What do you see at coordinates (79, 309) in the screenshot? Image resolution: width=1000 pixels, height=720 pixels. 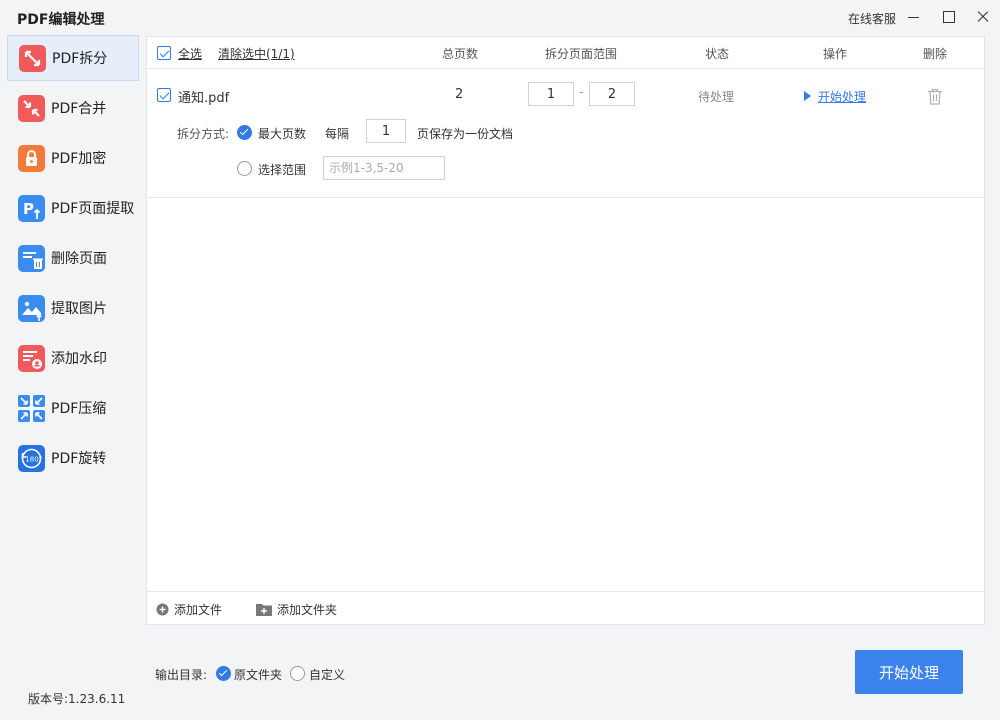 I see `sidebar-item-label: 提取图片` at bounding box center [79, 309].